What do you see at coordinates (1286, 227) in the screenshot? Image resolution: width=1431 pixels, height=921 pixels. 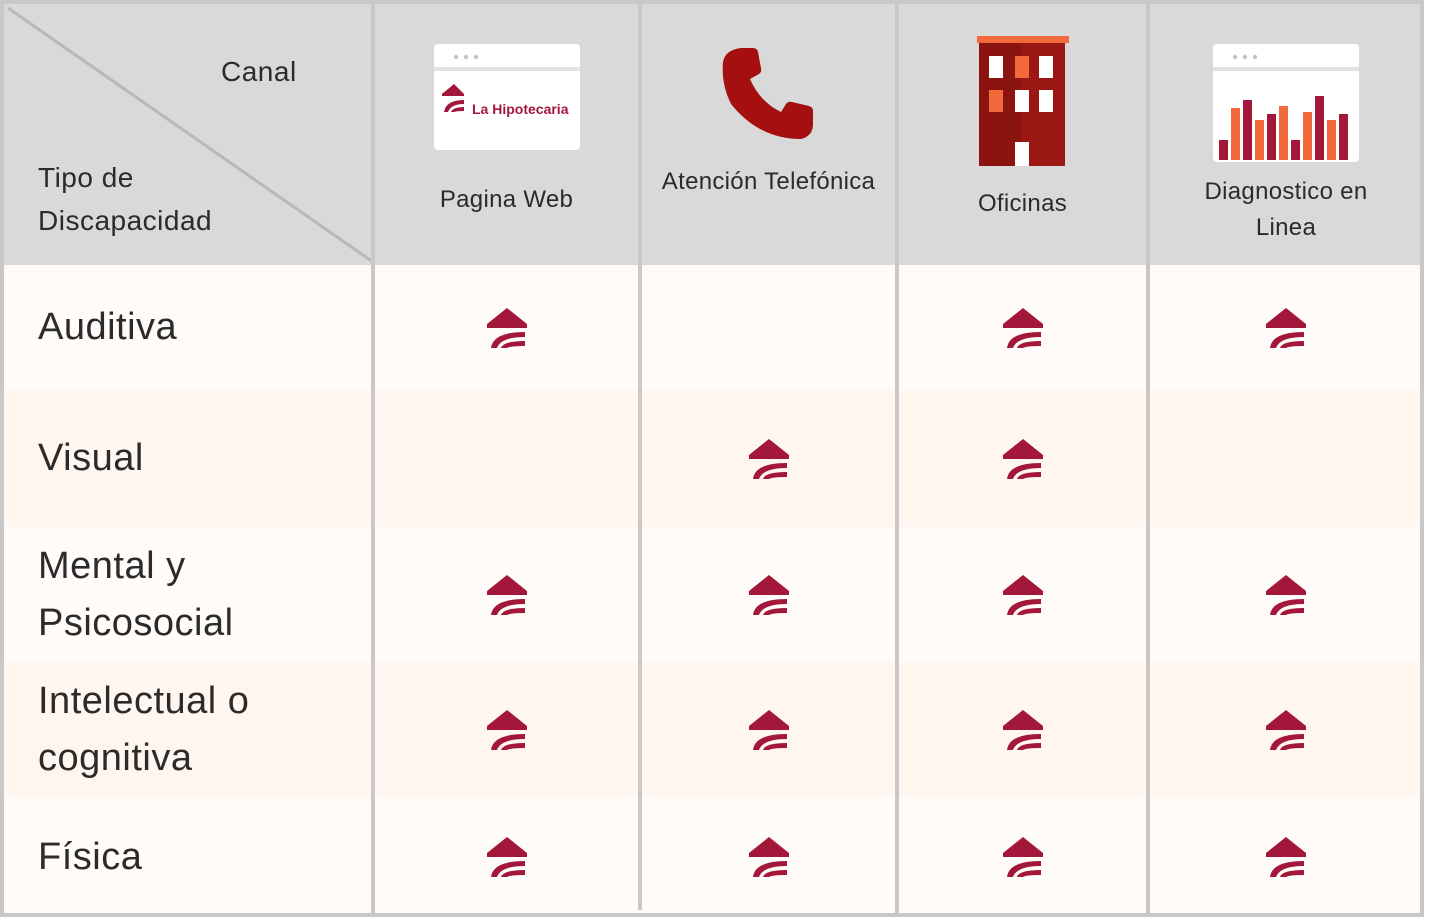 I see `channel-title-online-line2: Linea` at bounding box center [1286, 227].